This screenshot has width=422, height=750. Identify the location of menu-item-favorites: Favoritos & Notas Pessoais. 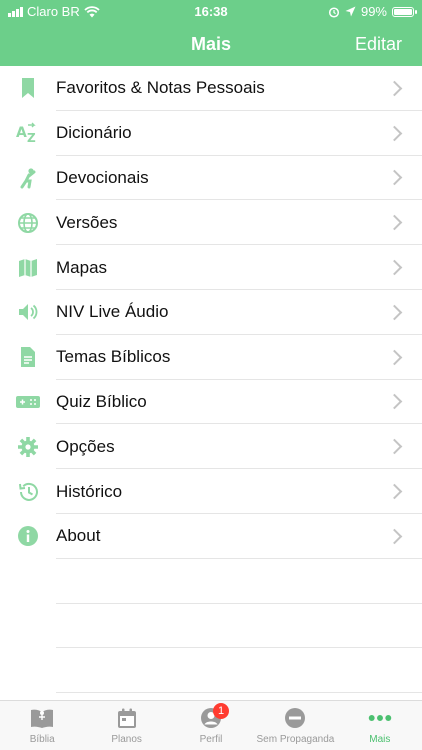
(211, 88).